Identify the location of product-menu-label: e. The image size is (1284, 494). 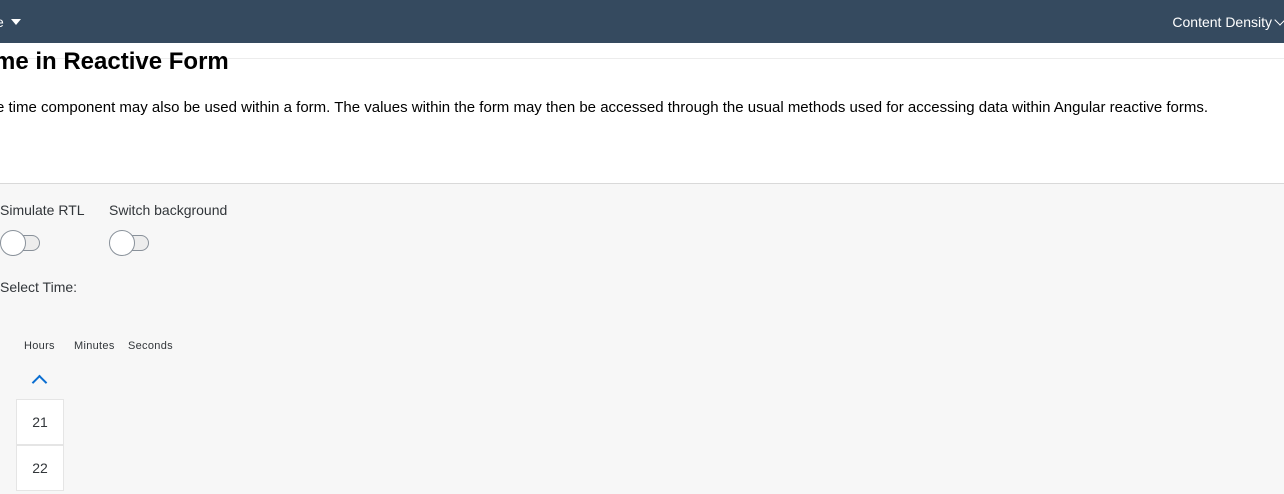
(2, 22).